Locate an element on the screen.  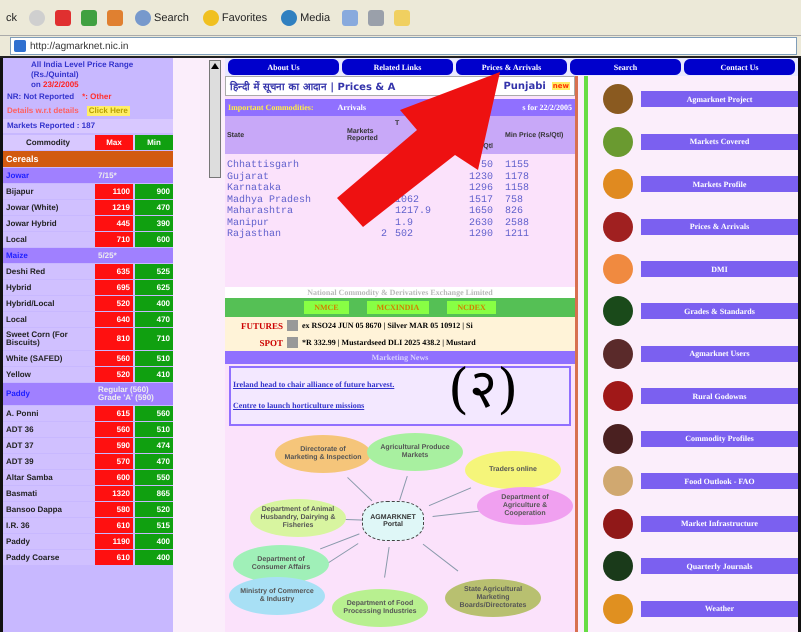
menu-button: Agmarknet Project is located at coordinates (719, 99).